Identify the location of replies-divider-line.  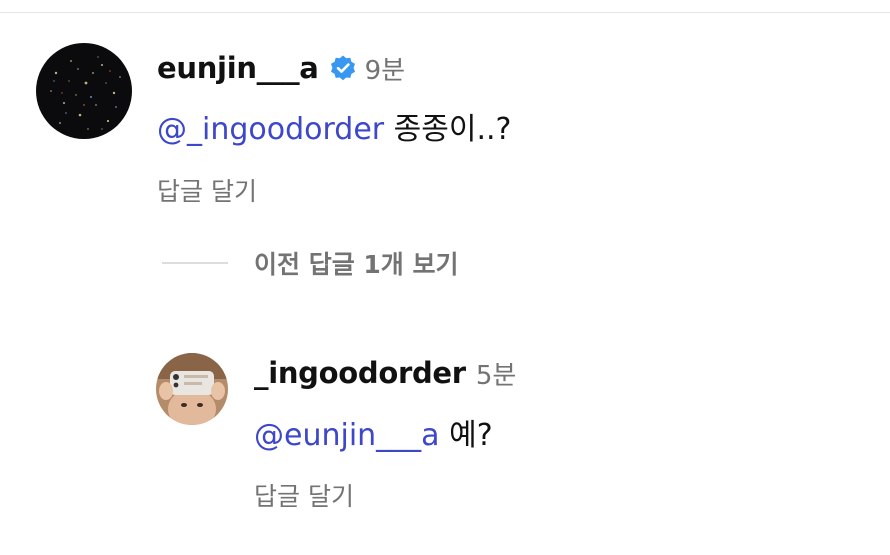
(195, 263).